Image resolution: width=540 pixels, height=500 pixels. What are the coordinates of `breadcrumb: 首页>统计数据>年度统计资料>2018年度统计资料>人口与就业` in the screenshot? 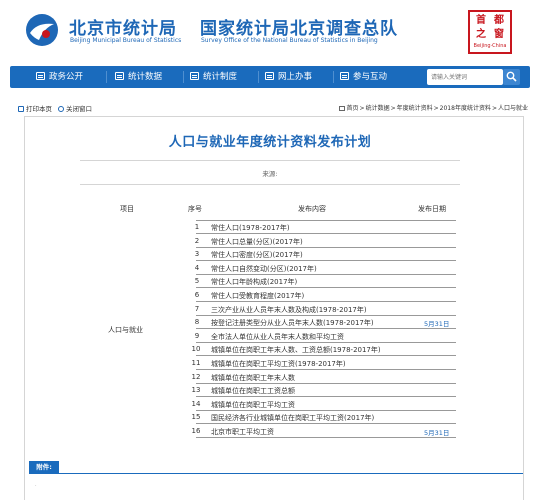 It's located at (433, 107).